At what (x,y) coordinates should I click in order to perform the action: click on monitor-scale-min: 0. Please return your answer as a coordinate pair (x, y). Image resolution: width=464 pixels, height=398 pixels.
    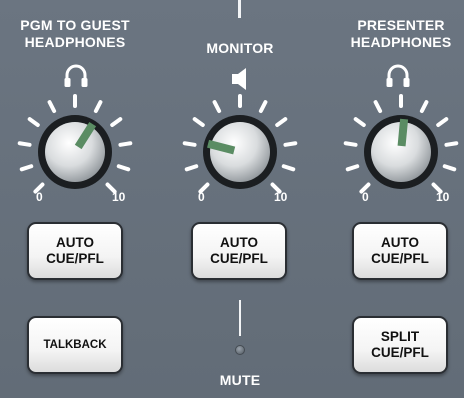
    Looking at the image, I should click on (201, 197).